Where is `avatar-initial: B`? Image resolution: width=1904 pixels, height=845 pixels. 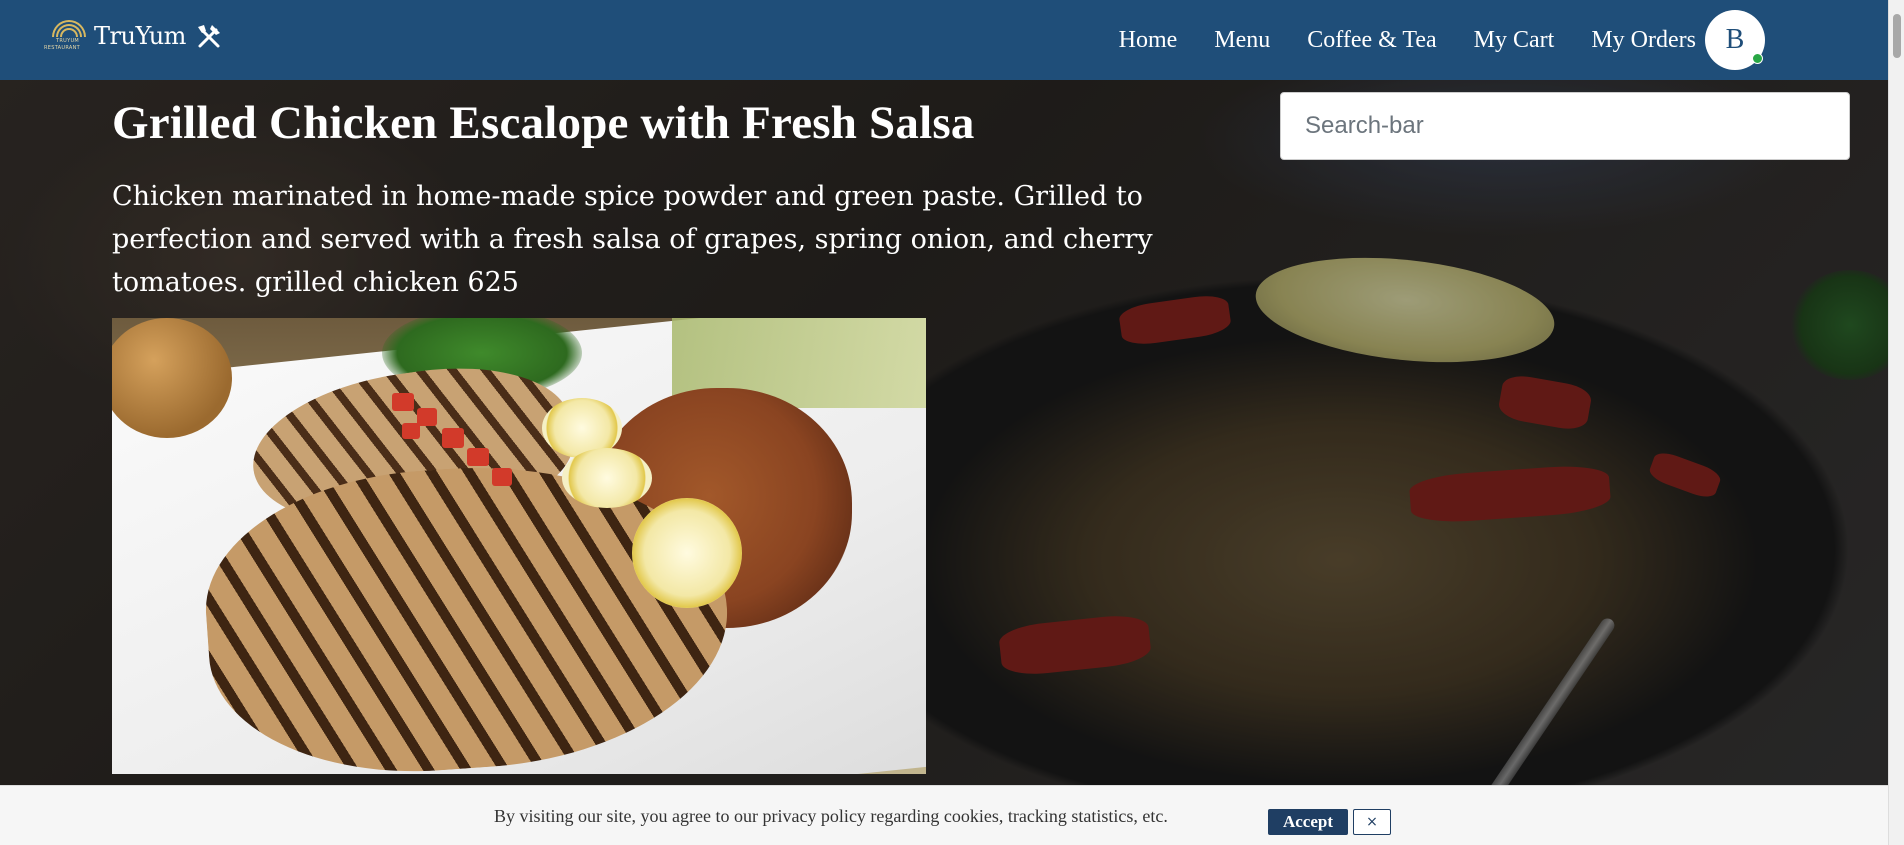 avatar-initial: B is located at coordinates (1735, 39).